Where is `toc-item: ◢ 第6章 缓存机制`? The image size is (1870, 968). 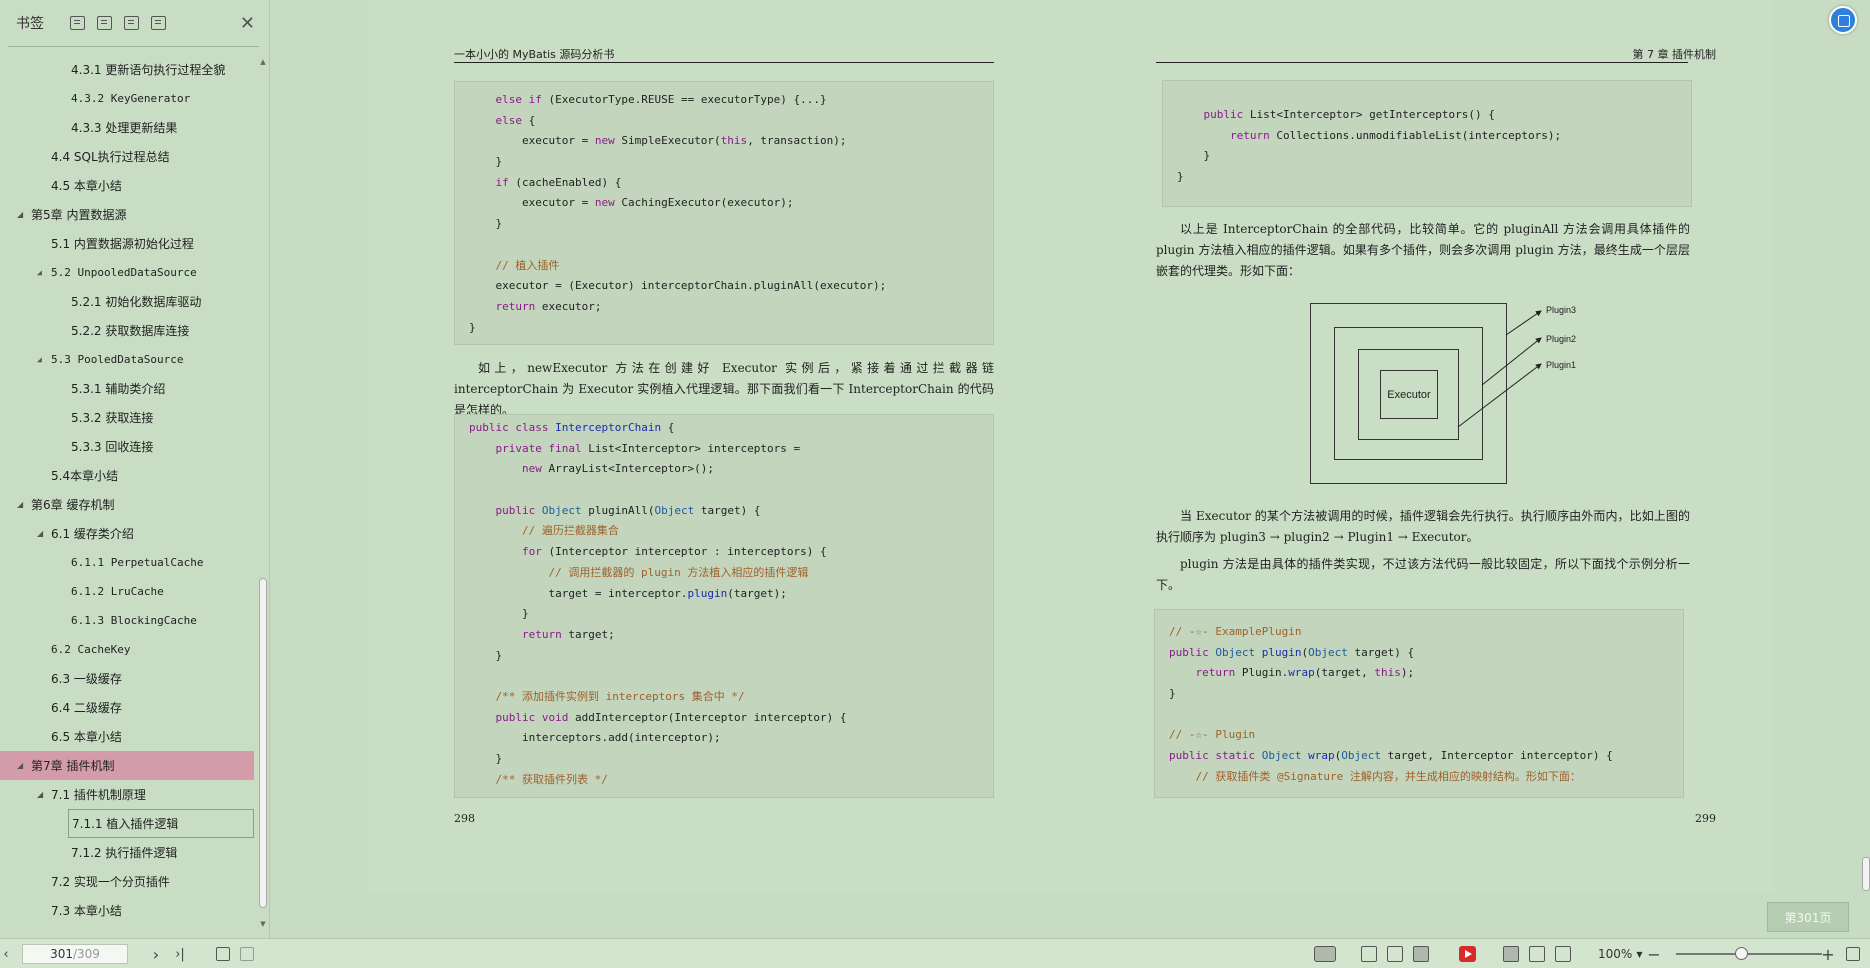
toc-item: ◢ 第6章 缓存机制 is located at coordinates (129, 504).